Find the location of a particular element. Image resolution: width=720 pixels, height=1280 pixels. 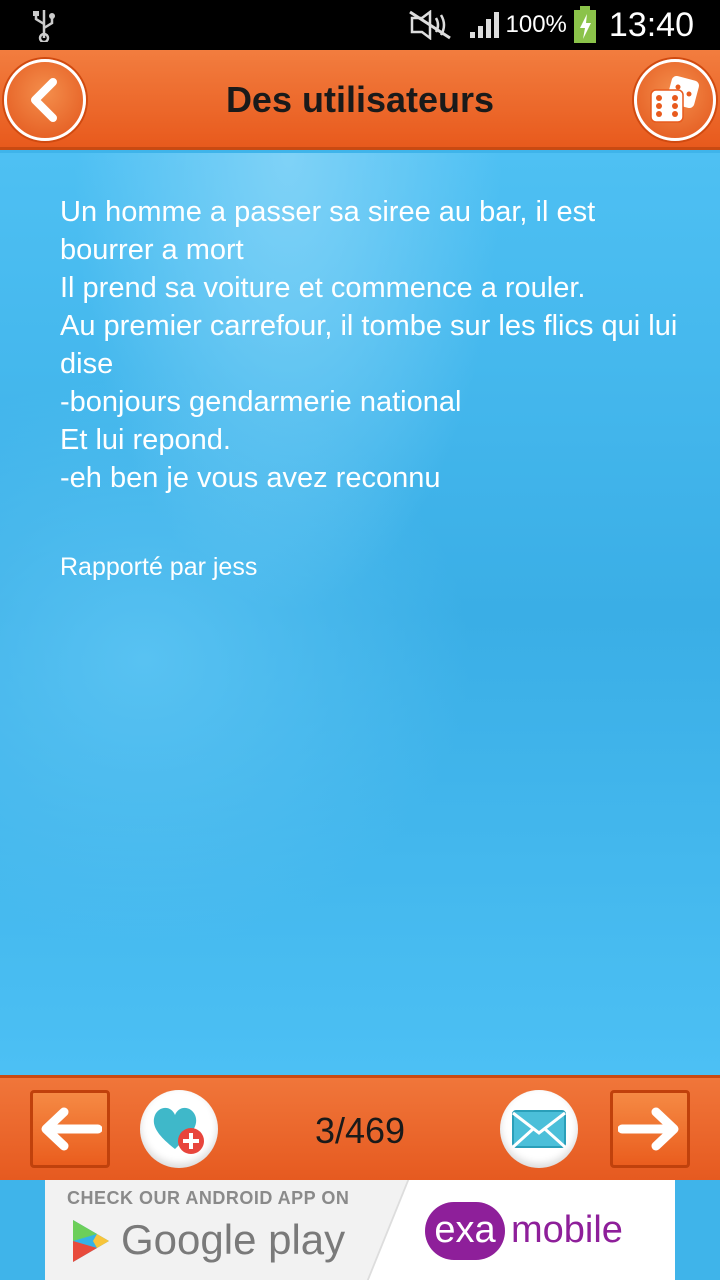

arrow-right-icon is located at coordinates (648, 1129).